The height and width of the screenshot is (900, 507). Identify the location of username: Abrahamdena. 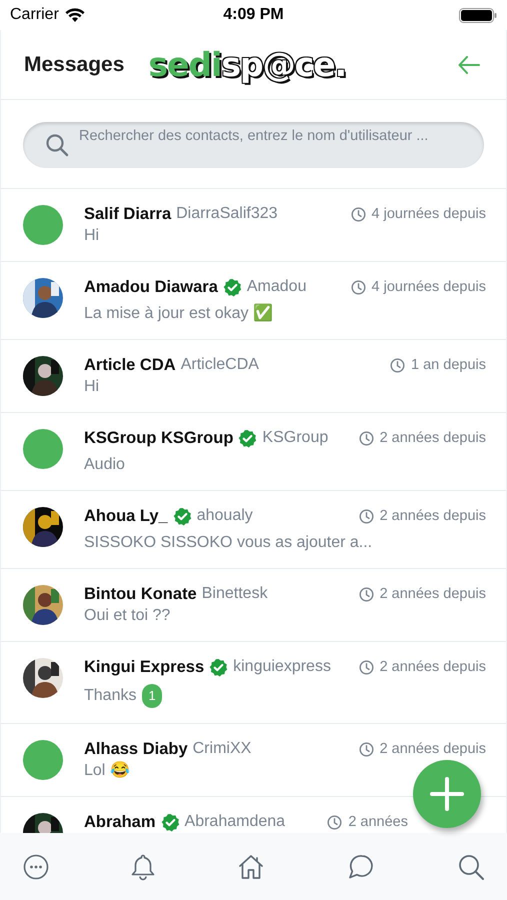
(235, 822).